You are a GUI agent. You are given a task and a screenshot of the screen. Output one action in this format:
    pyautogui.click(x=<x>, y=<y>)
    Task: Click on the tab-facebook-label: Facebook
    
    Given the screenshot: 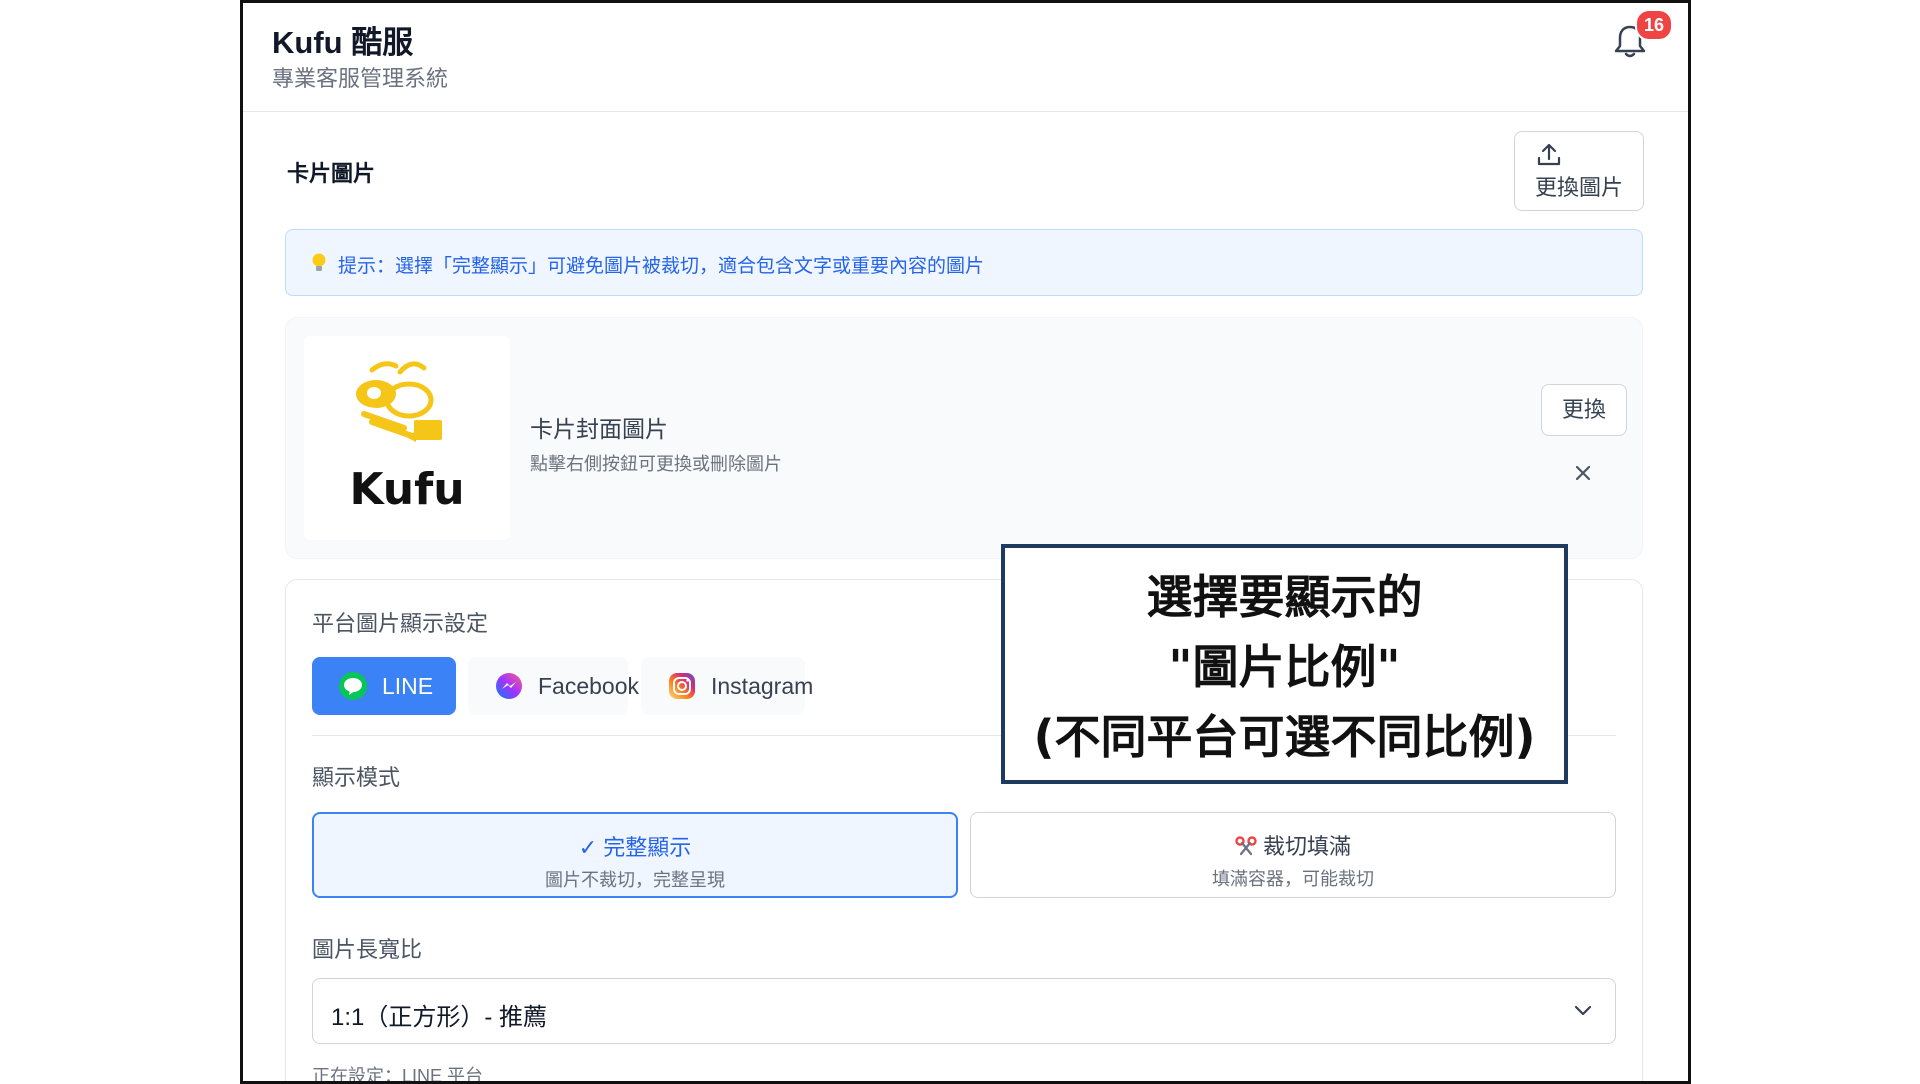 What is the action you would take?
    pyautogui.click(x=589, y=686)
    